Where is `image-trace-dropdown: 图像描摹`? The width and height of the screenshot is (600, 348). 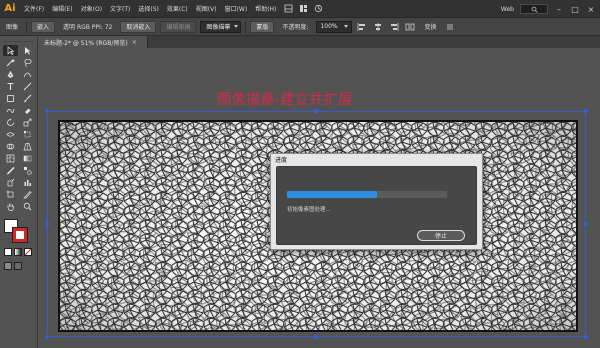
image-trace-dropdown: 图像描摹 is located at coordinates (221, 26).